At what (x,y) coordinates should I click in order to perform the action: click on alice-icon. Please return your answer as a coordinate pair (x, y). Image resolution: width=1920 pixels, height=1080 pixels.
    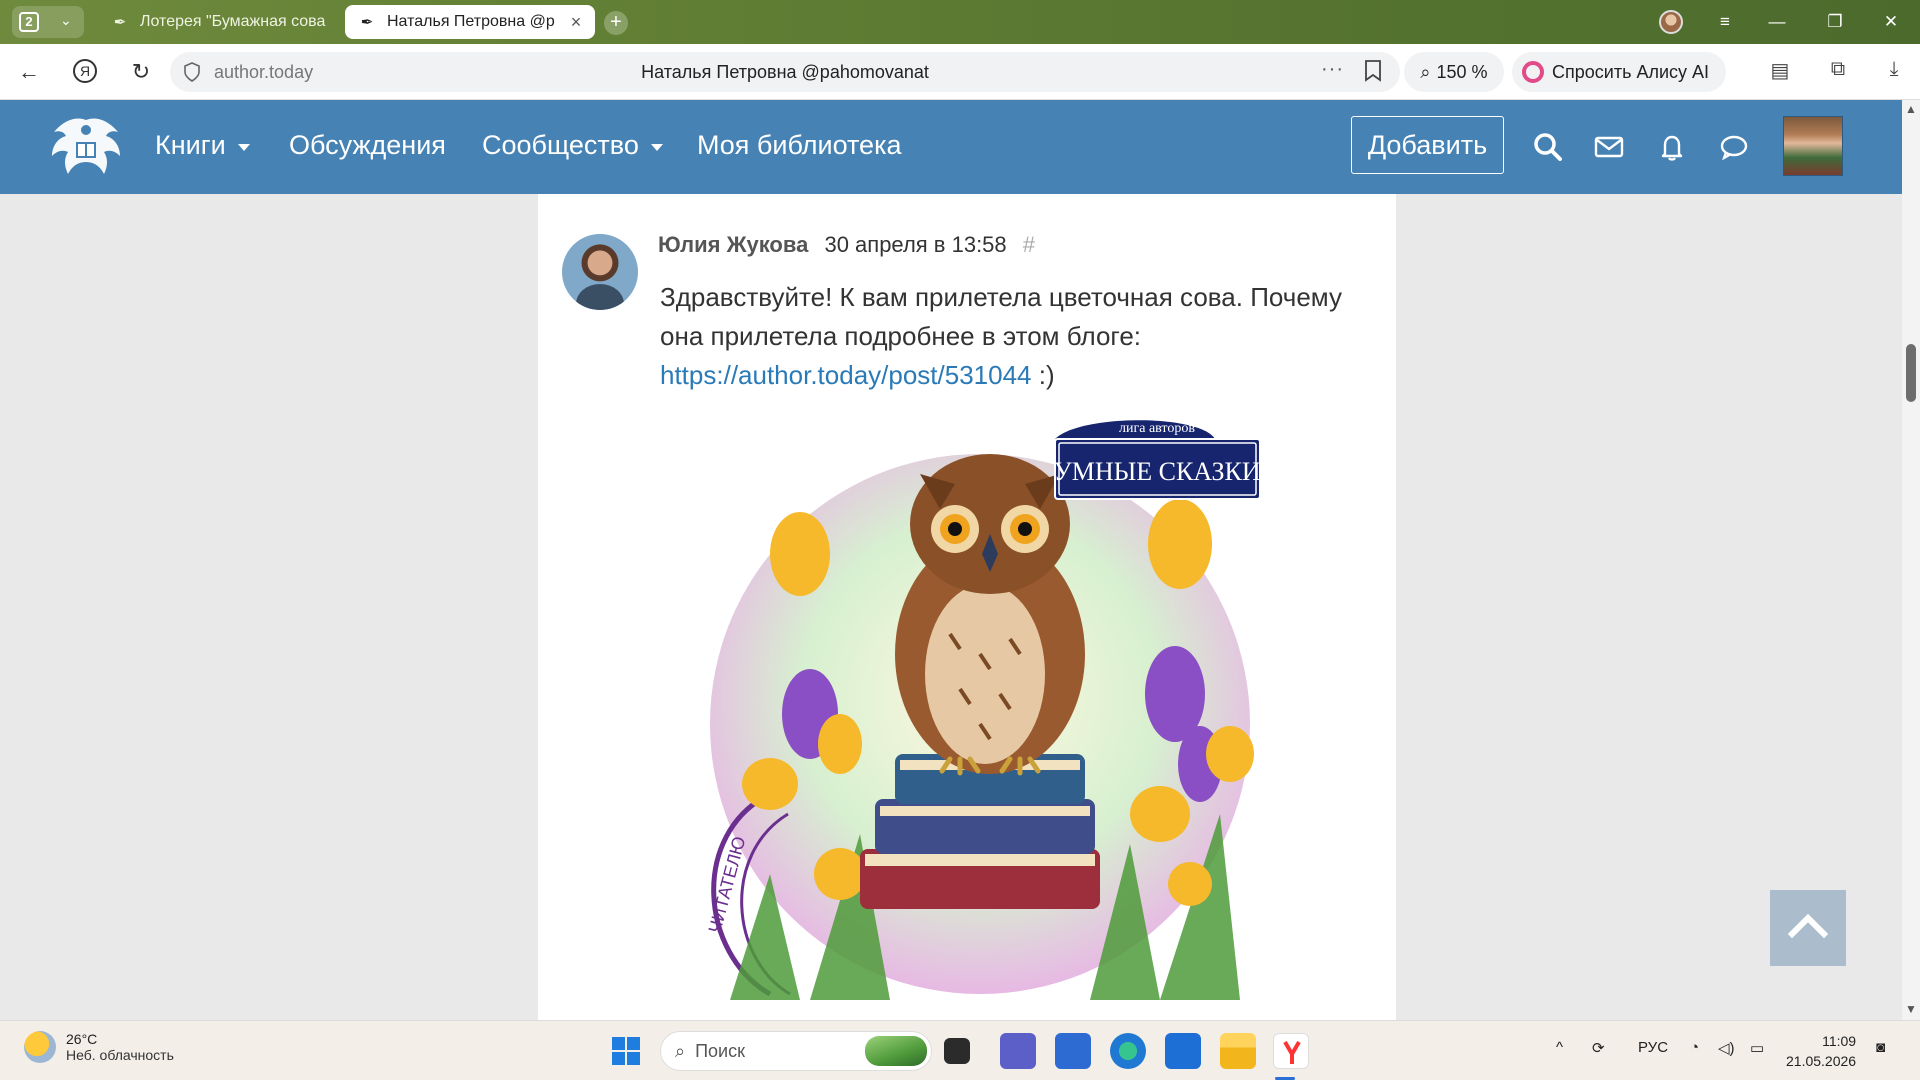
    Looking at the image, I should click on (1533, 72).